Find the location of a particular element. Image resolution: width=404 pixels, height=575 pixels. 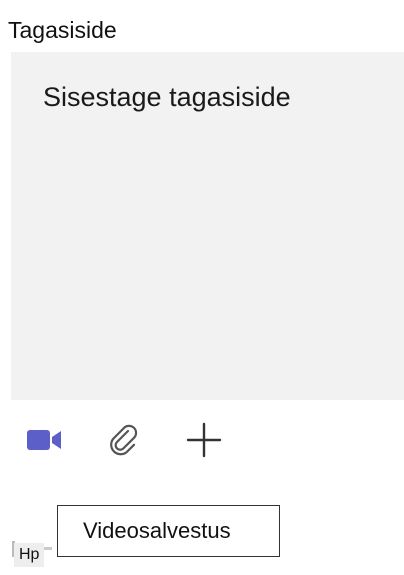

feedback-title: Tagasiside is located at coordinates (62, 30).